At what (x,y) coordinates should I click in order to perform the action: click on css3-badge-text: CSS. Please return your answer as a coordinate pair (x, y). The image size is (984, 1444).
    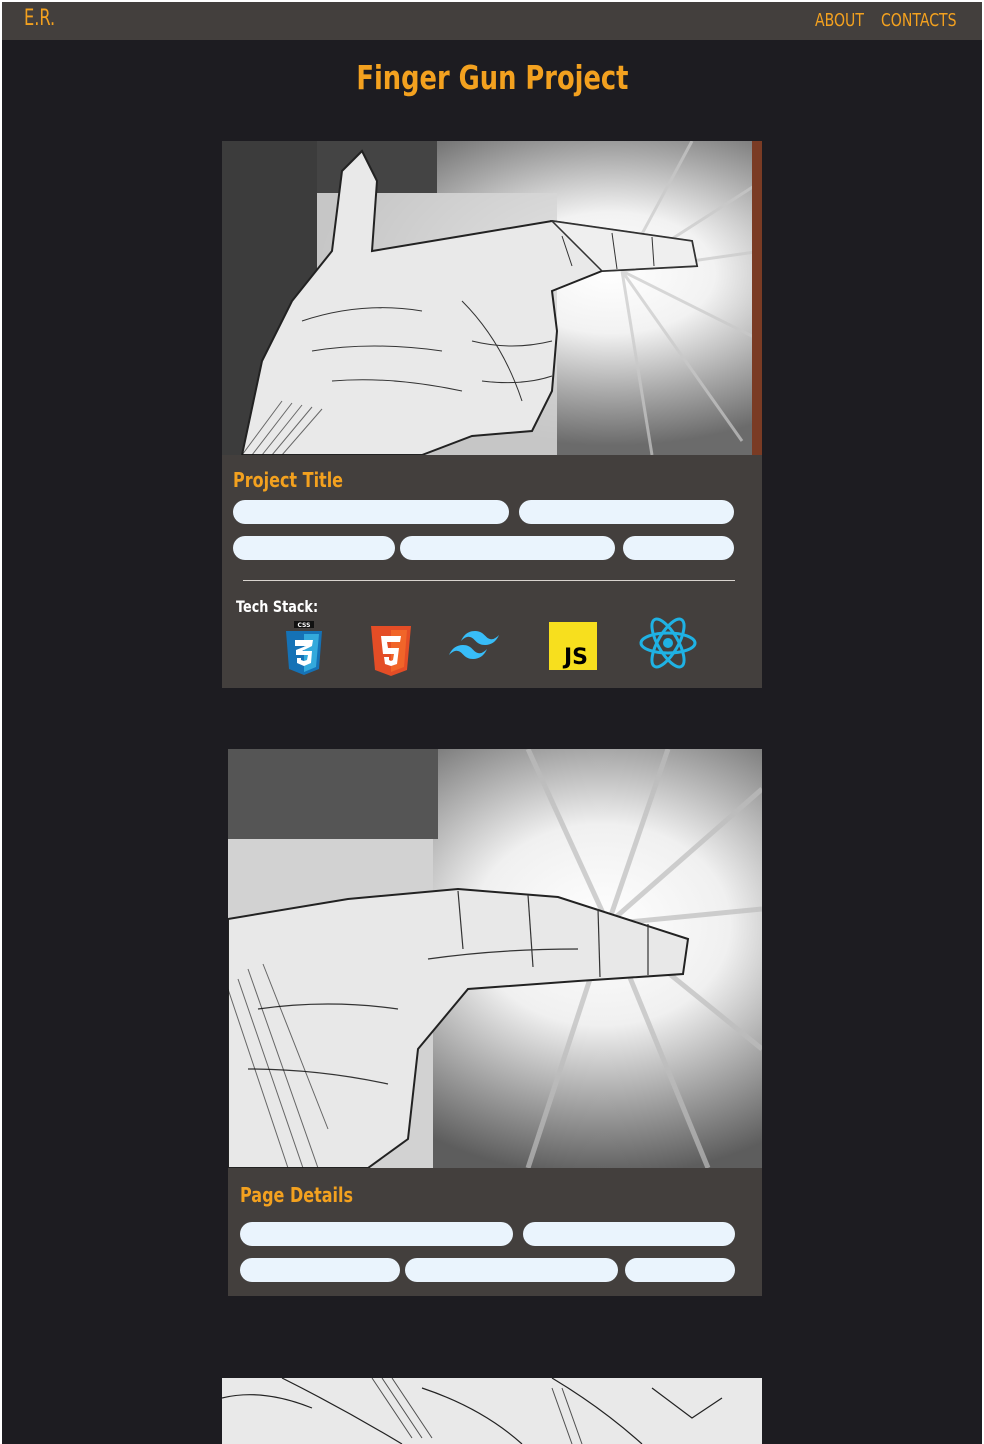
    Looking at the image, I should click on (304, 625).